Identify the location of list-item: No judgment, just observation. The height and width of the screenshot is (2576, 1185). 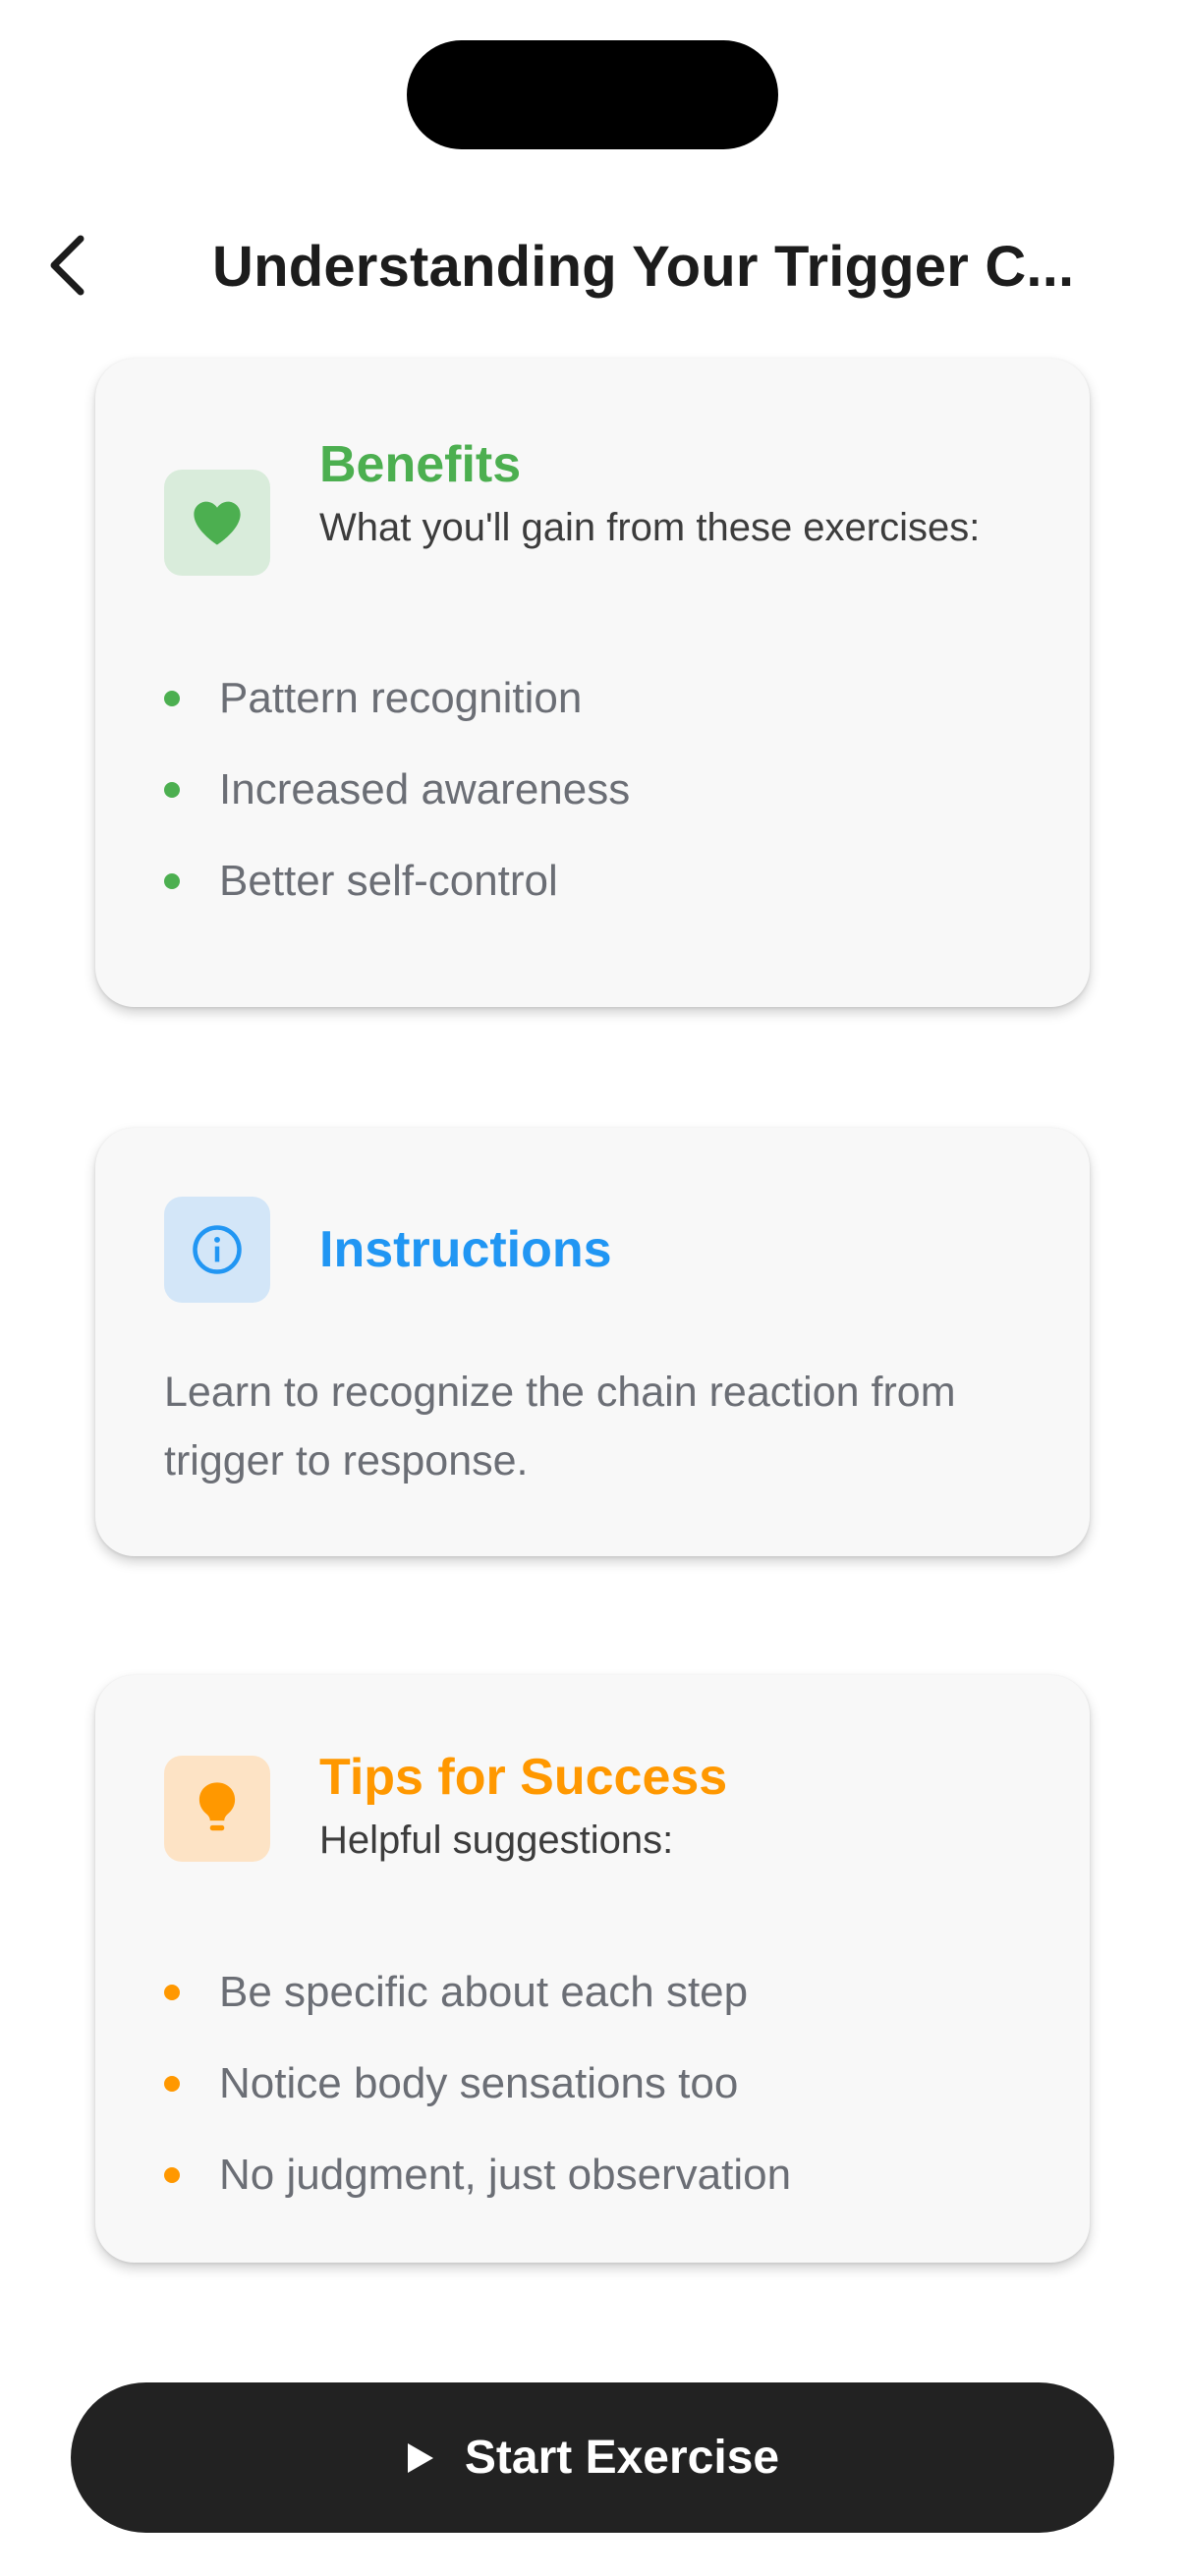
(478, 2174).